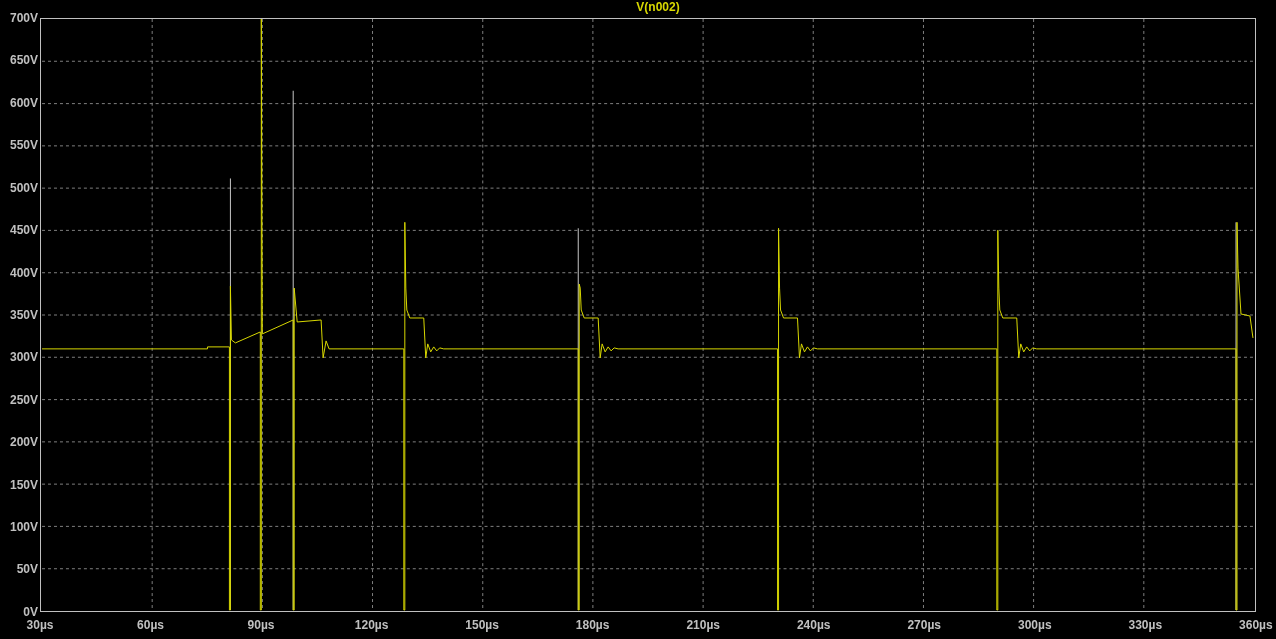  I want to click on x-axis-label: 210µs, so click(703, 625).